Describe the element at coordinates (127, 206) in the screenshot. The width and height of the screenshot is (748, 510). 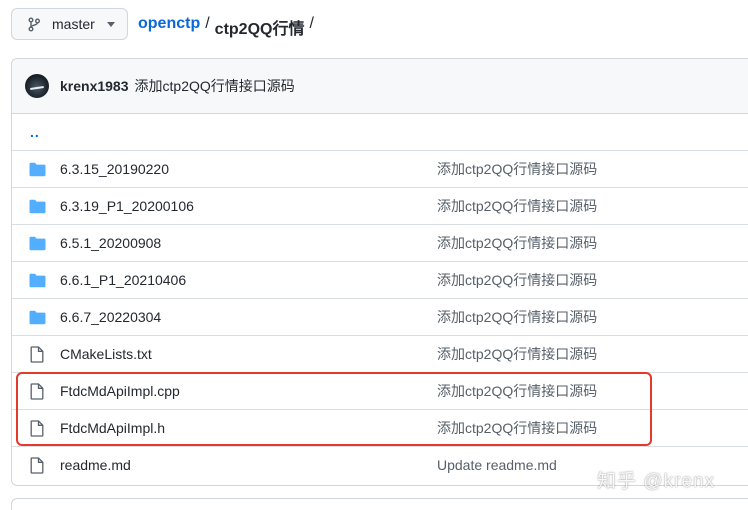
I see `file-name-link: 6.3.19_P1_20200106` at that location.